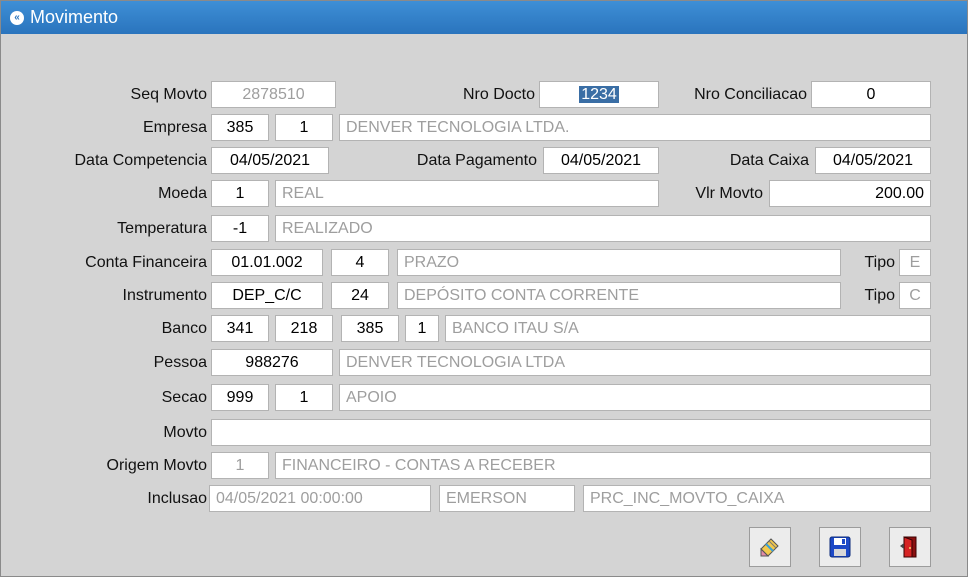  I want to click on origem-movto-code-field: 1, so click(240, 465).